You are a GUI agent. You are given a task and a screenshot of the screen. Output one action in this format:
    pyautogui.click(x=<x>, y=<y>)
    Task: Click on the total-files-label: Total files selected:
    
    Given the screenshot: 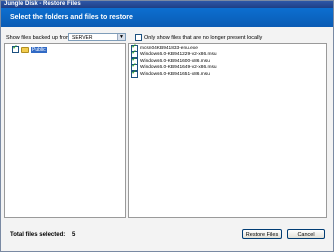 What is the action you would take?
    pyautogui.click(x=38, y=235)
    